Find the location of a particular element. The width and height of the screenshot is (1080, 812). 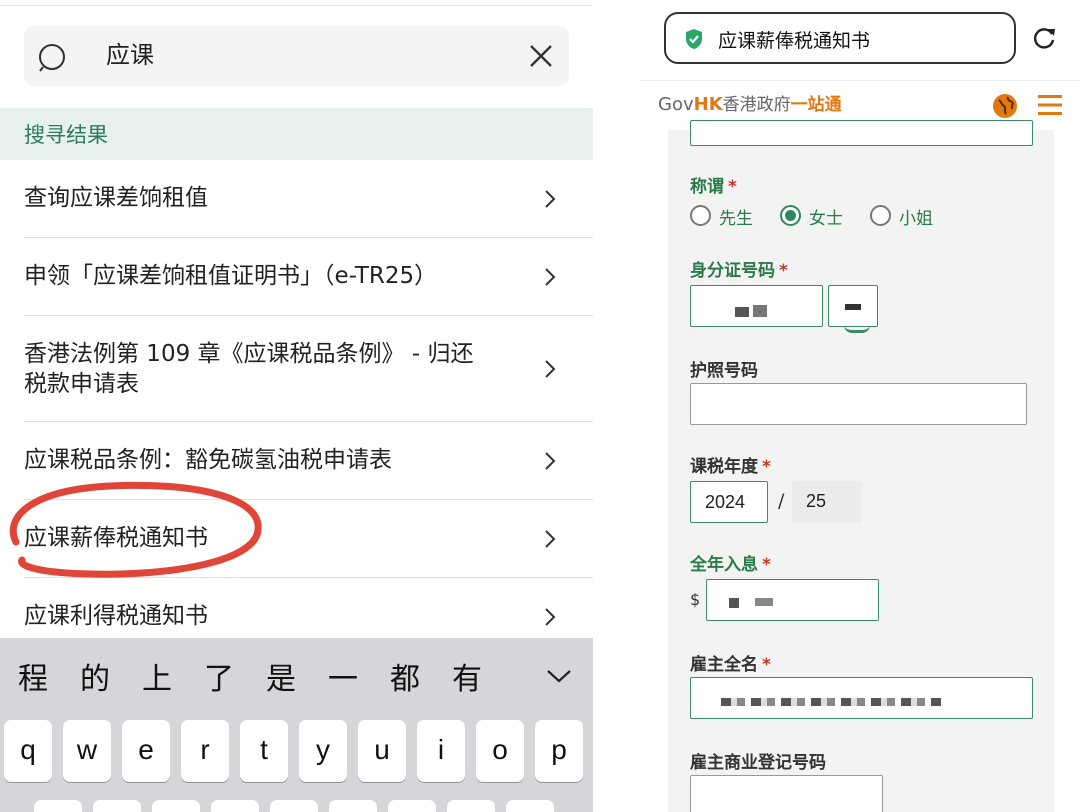

income-input is located at coordinates (792, 600).